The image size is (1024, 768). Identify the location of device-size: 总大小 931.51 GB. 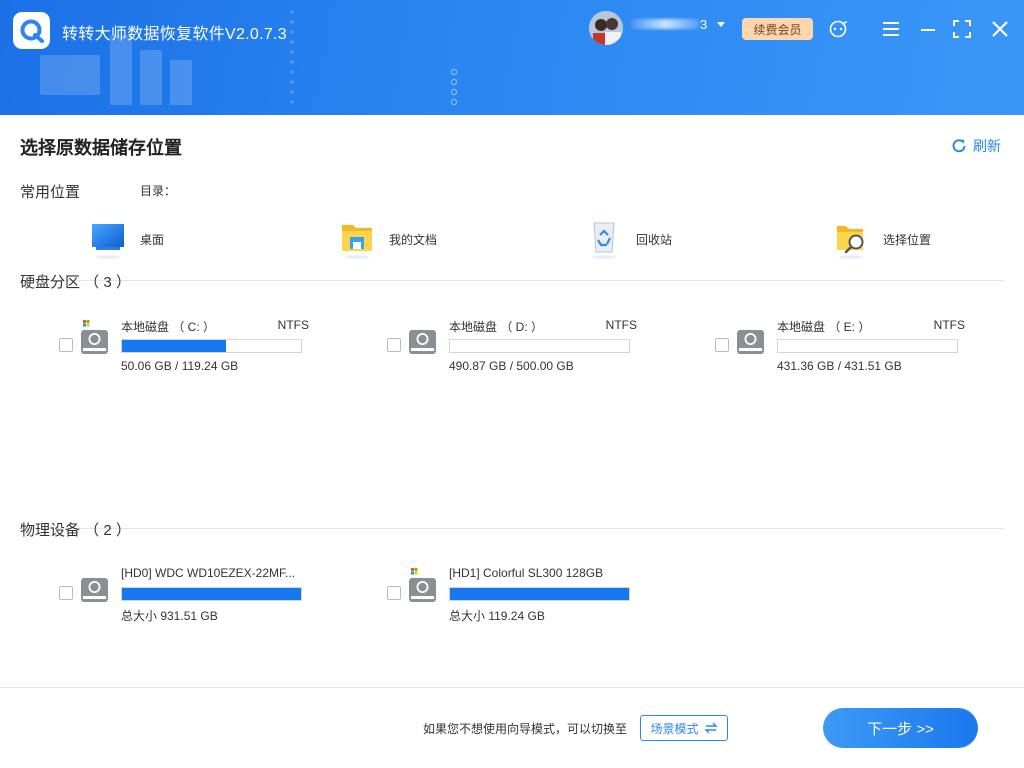
(169, 616).